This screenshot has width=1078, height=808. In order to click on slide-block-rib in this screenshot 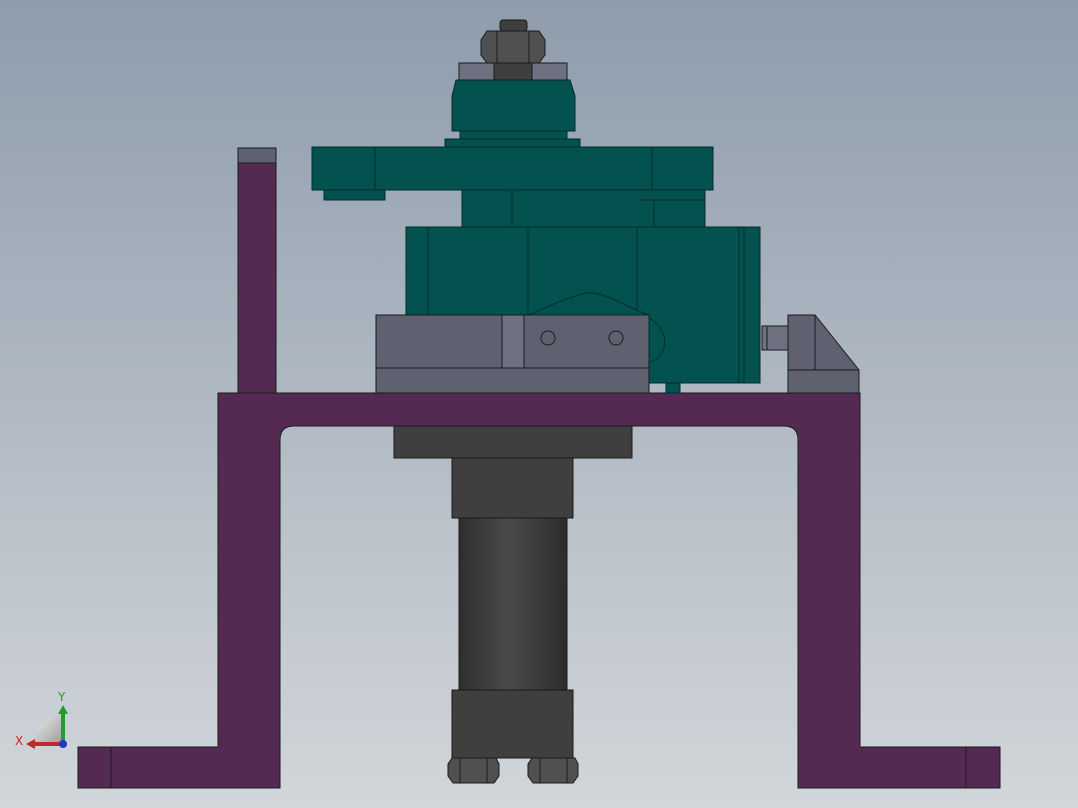, I will do `click(513, 341)`.